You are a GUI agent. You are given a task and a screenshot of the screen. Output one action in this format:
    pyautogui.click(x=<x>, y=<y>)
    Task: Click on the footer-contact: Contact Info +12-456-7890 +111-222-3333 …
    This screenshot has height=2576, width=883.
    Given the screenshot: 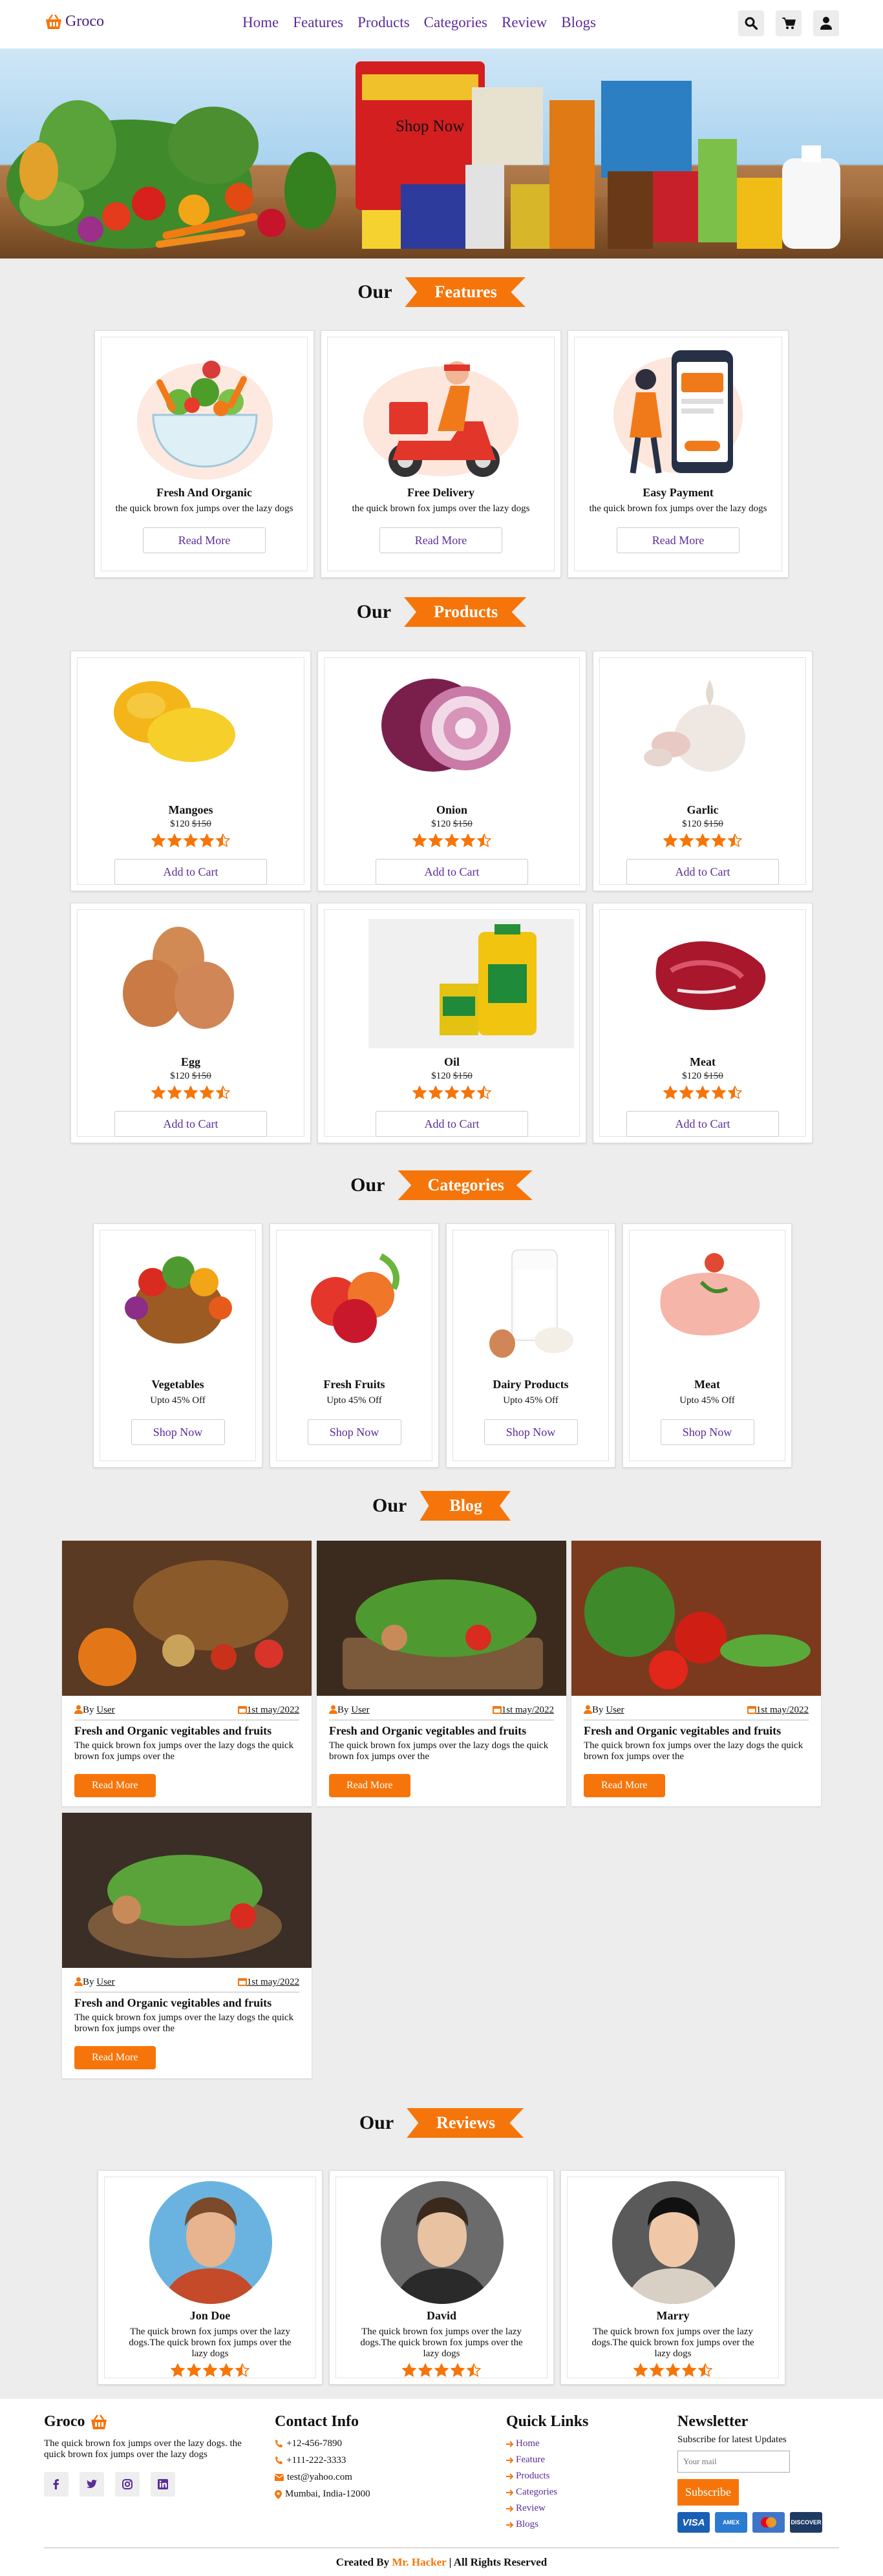 What is the action you would take?
    pyautogui.click(x=372, y=2456)
    